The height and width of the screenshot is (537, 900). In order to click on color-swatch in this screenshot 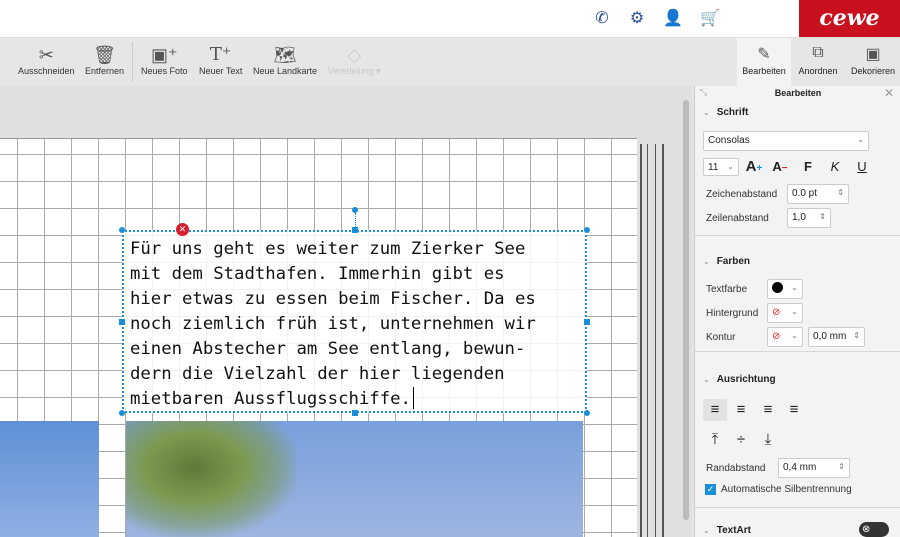, I will do `click(777, 287)`.